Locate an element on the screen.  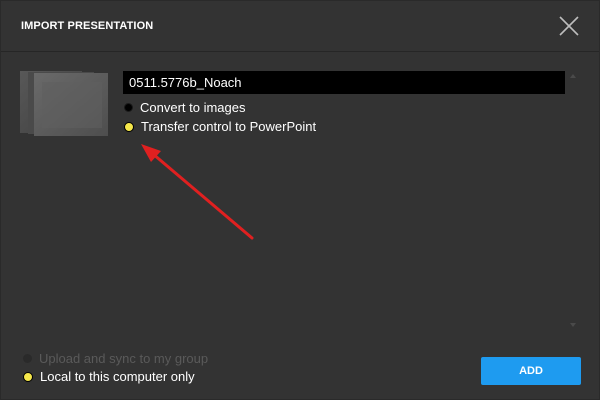
option-label: Local to this computer only is located at coordinates (117, 376).